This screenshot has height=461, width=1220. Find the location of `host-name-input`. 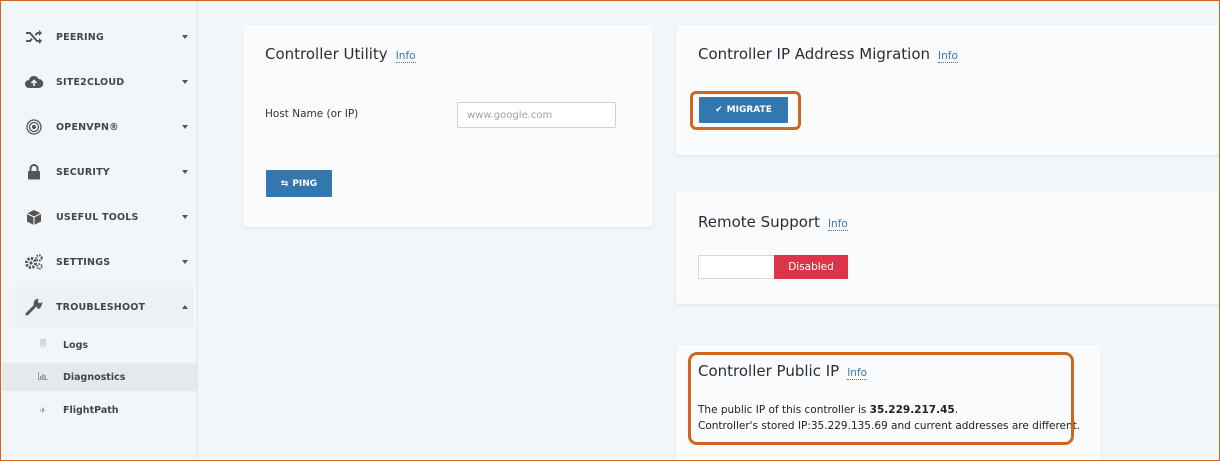

host-name-input is located at coordinates (536, 115).